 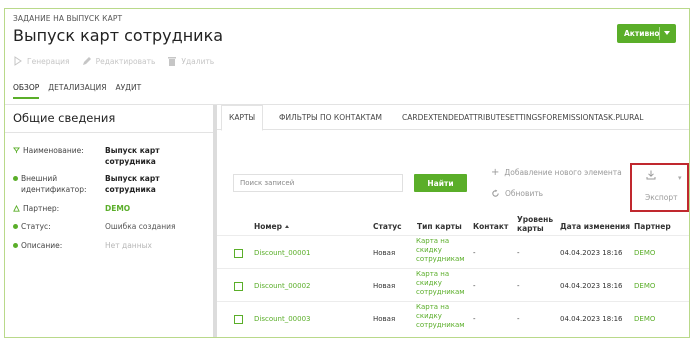 I want to click on prop-status-label: Статус:, so click(x=36, y=226).